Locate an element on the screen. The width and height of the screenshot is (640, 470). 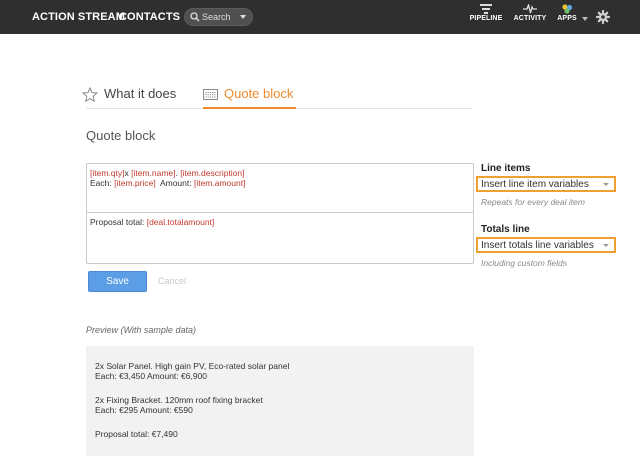
pipeline-label: PIPELINE is located at coordinates (486, 18).